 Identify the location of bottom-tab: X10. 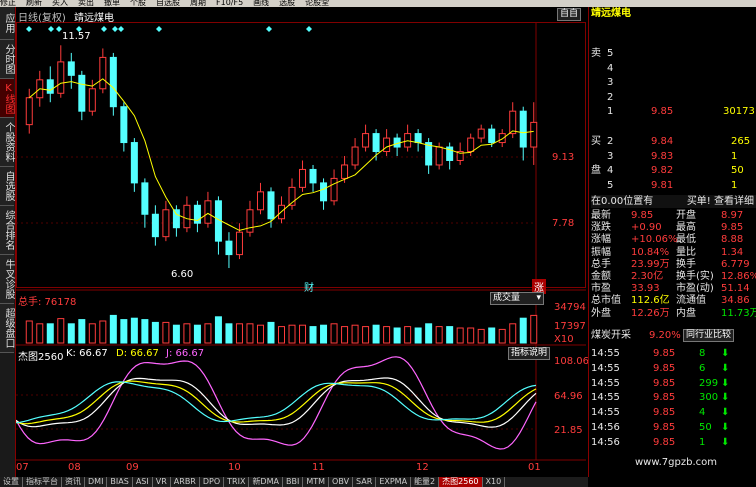
(494, 482).